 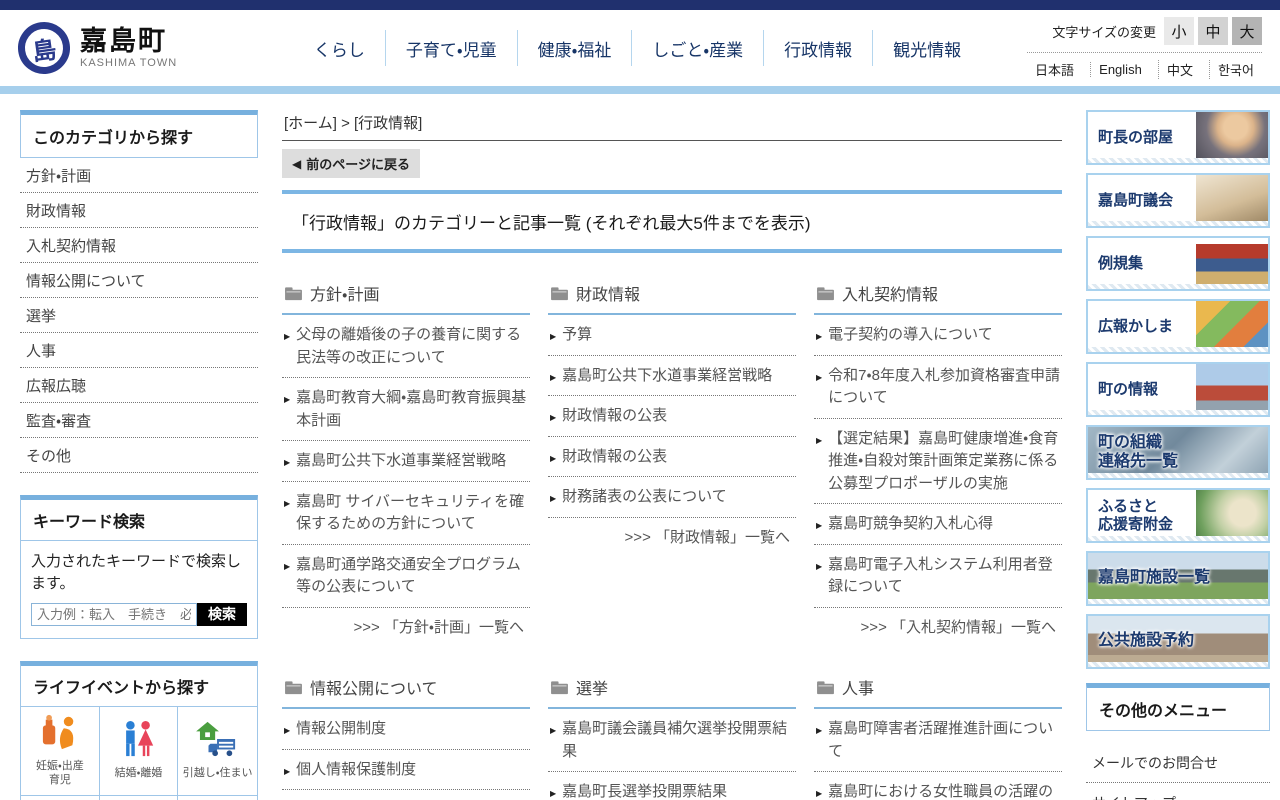 I want to click on moving-icon, so click(x=218, y=741).